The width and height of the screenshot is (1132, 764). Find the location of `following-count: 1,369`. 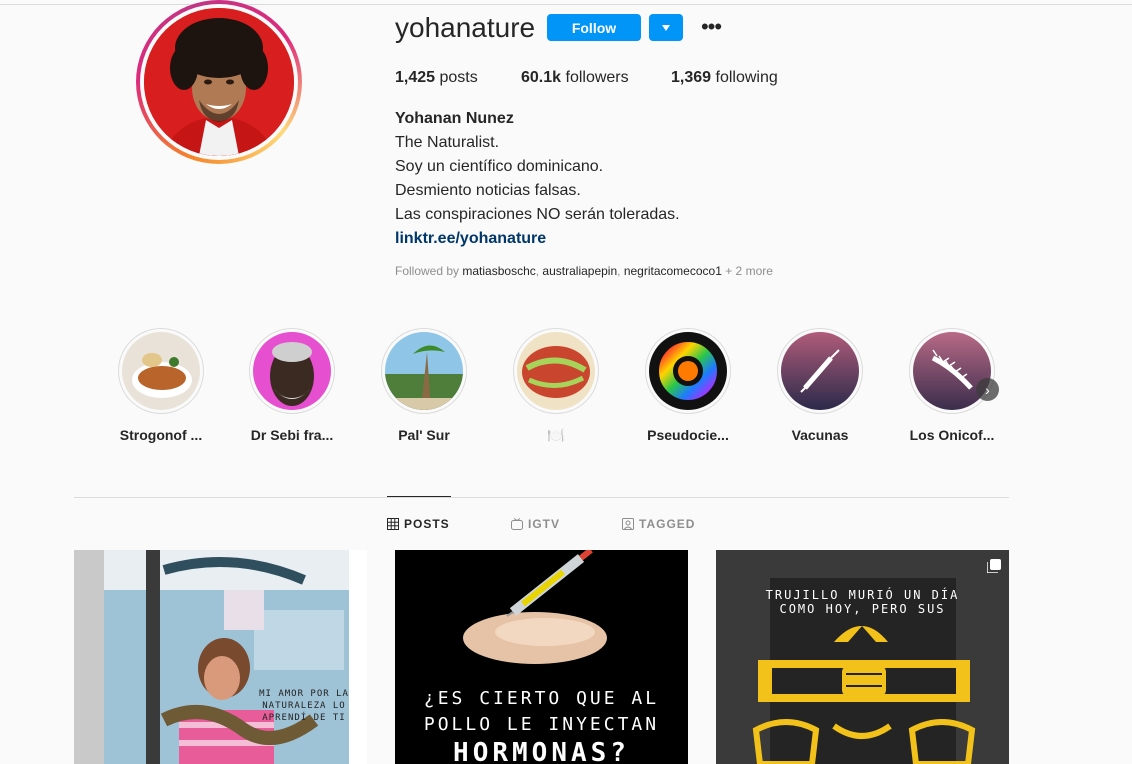

following-count: 1,369 is located at coordinates (691, 77).